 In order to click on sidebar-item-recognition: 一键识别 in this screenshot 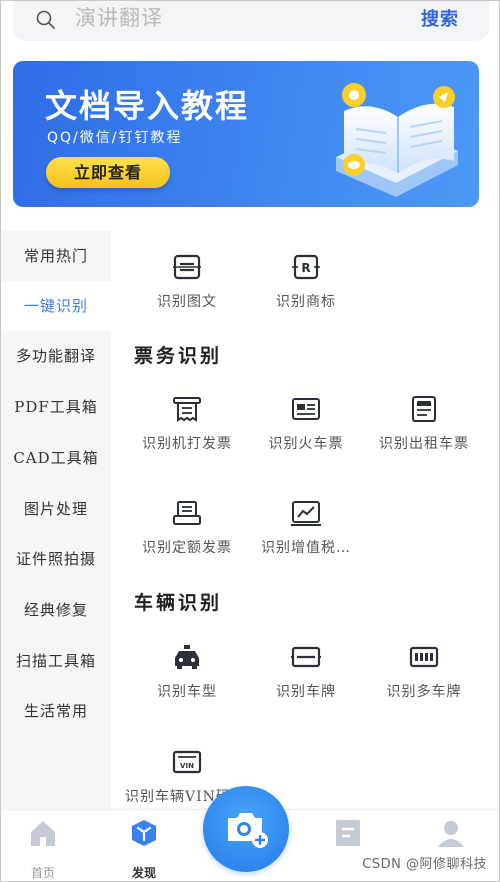, I will do `click(56, 306)`.